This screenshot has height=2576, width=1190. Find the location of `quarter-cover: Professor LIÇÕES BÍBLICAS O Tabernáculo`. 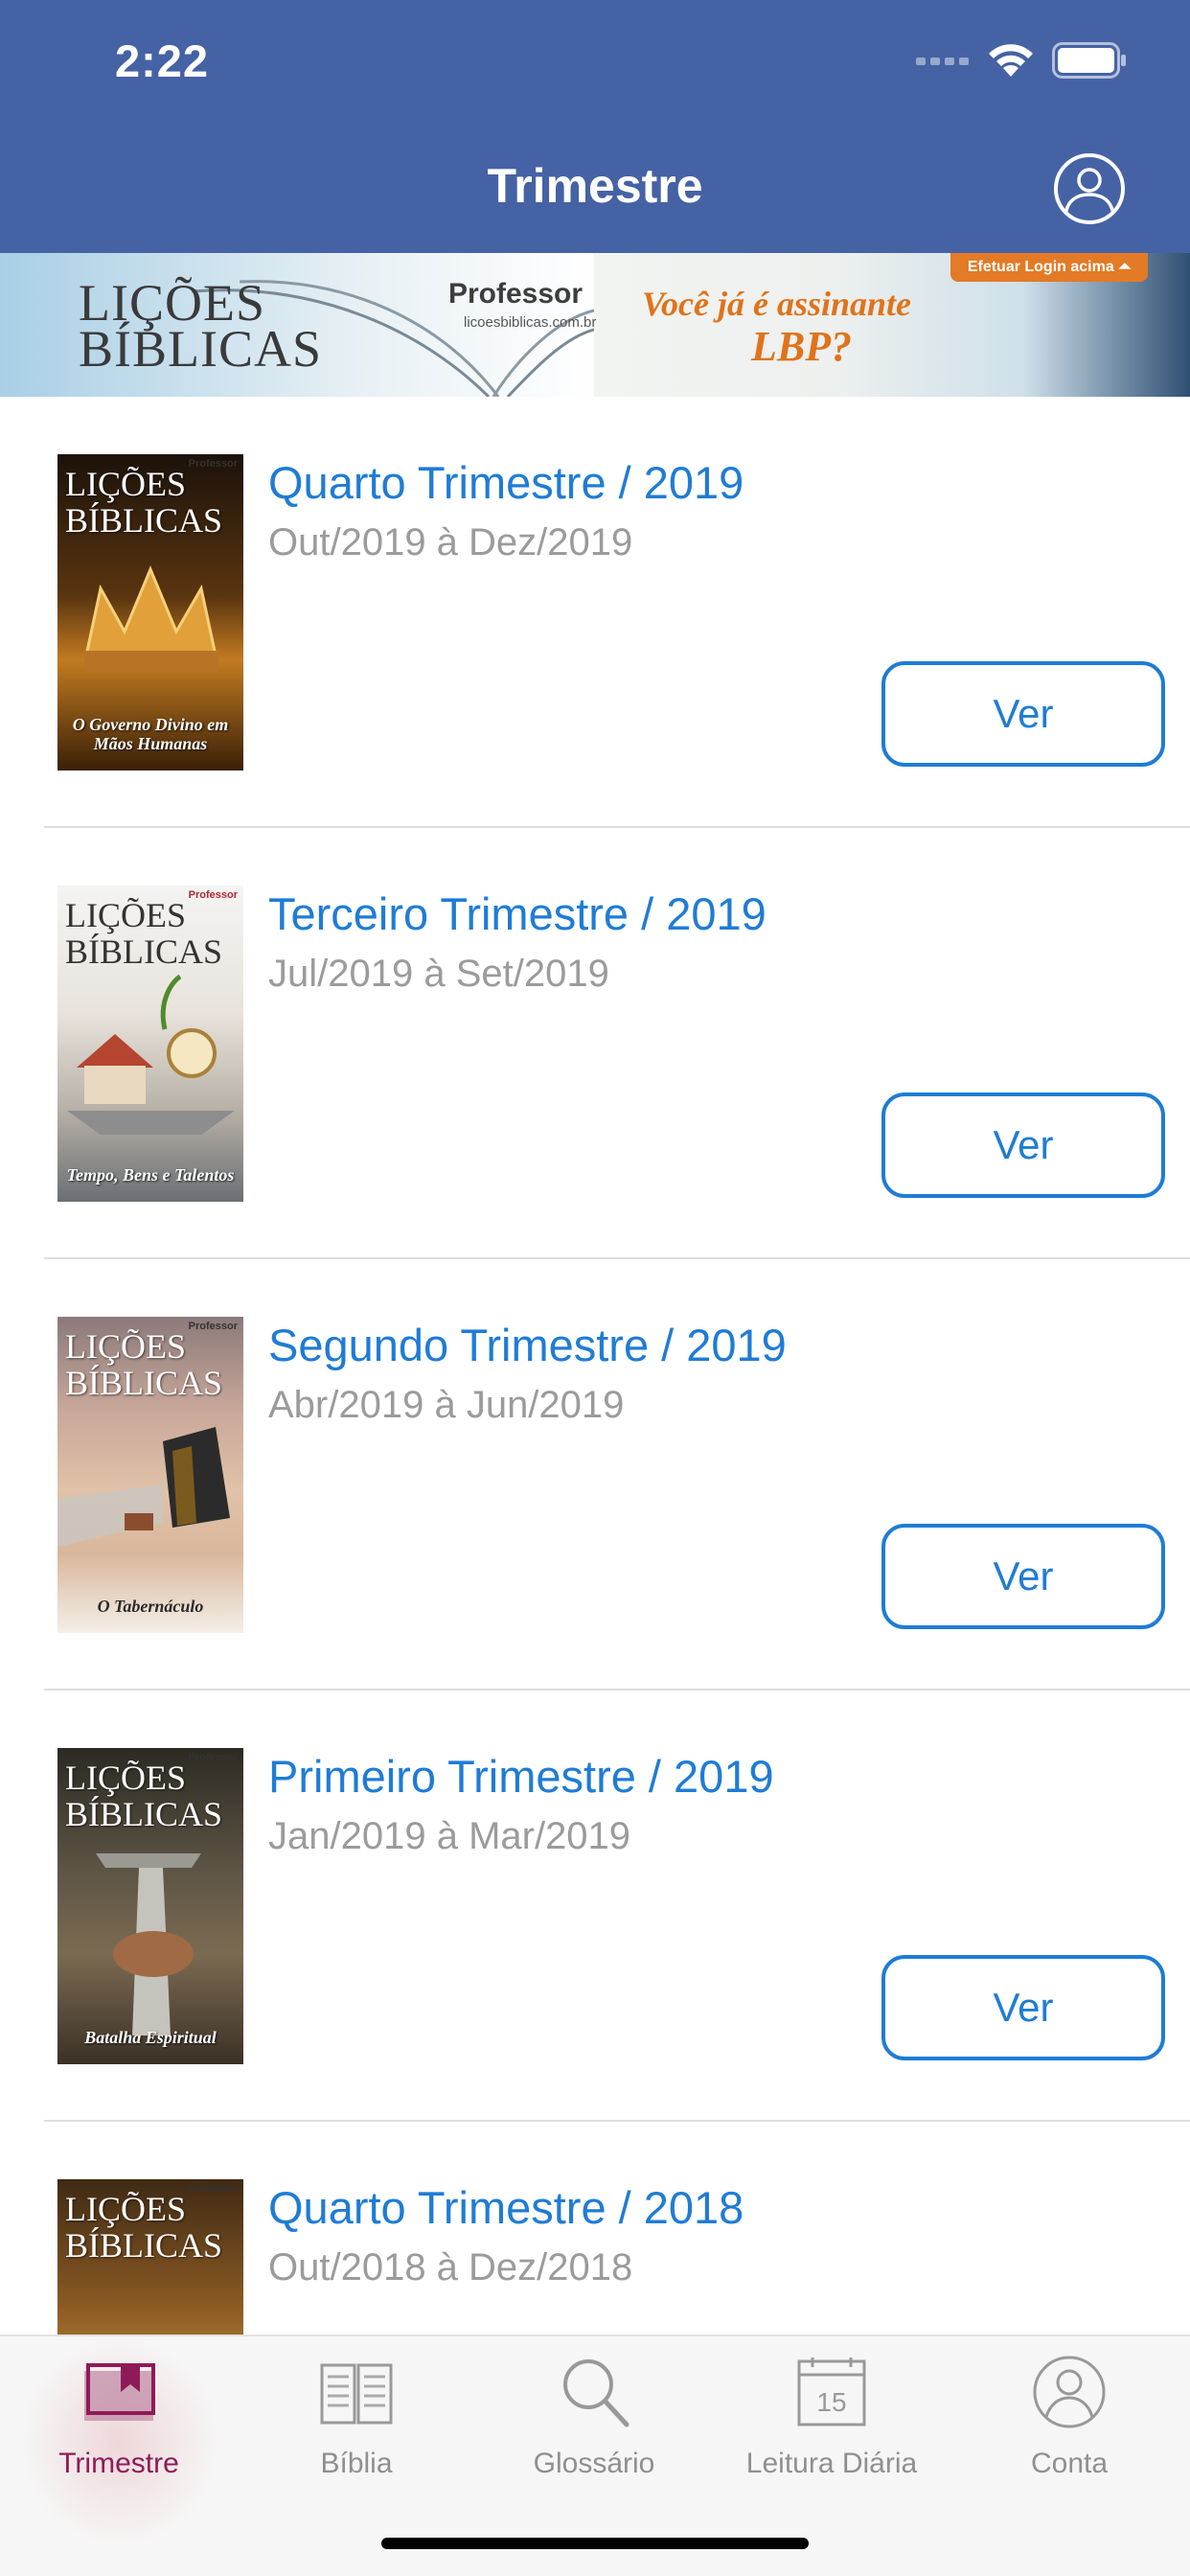

quarter-cover: Professor LIÇÕES BÍBLICAS O Tabernáculo is located at coordinates (150, 1475).